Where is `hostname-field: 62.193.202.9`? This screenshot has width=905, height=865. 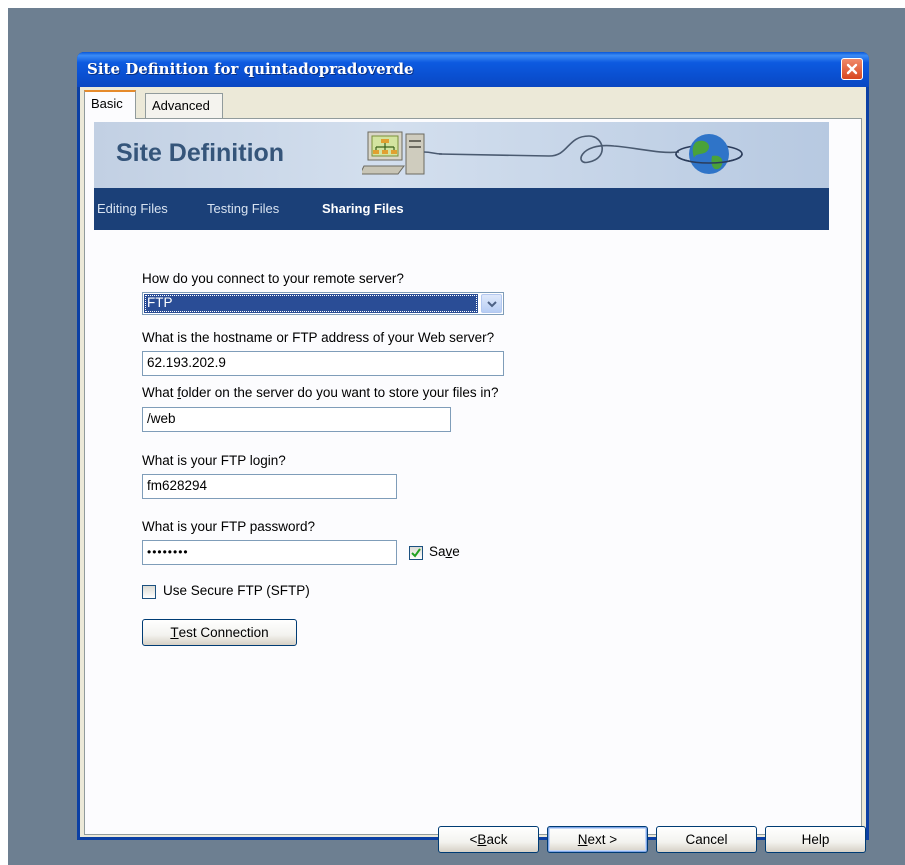 hostname-field: 62.193.202.9 is located at coordinates (323, 363).